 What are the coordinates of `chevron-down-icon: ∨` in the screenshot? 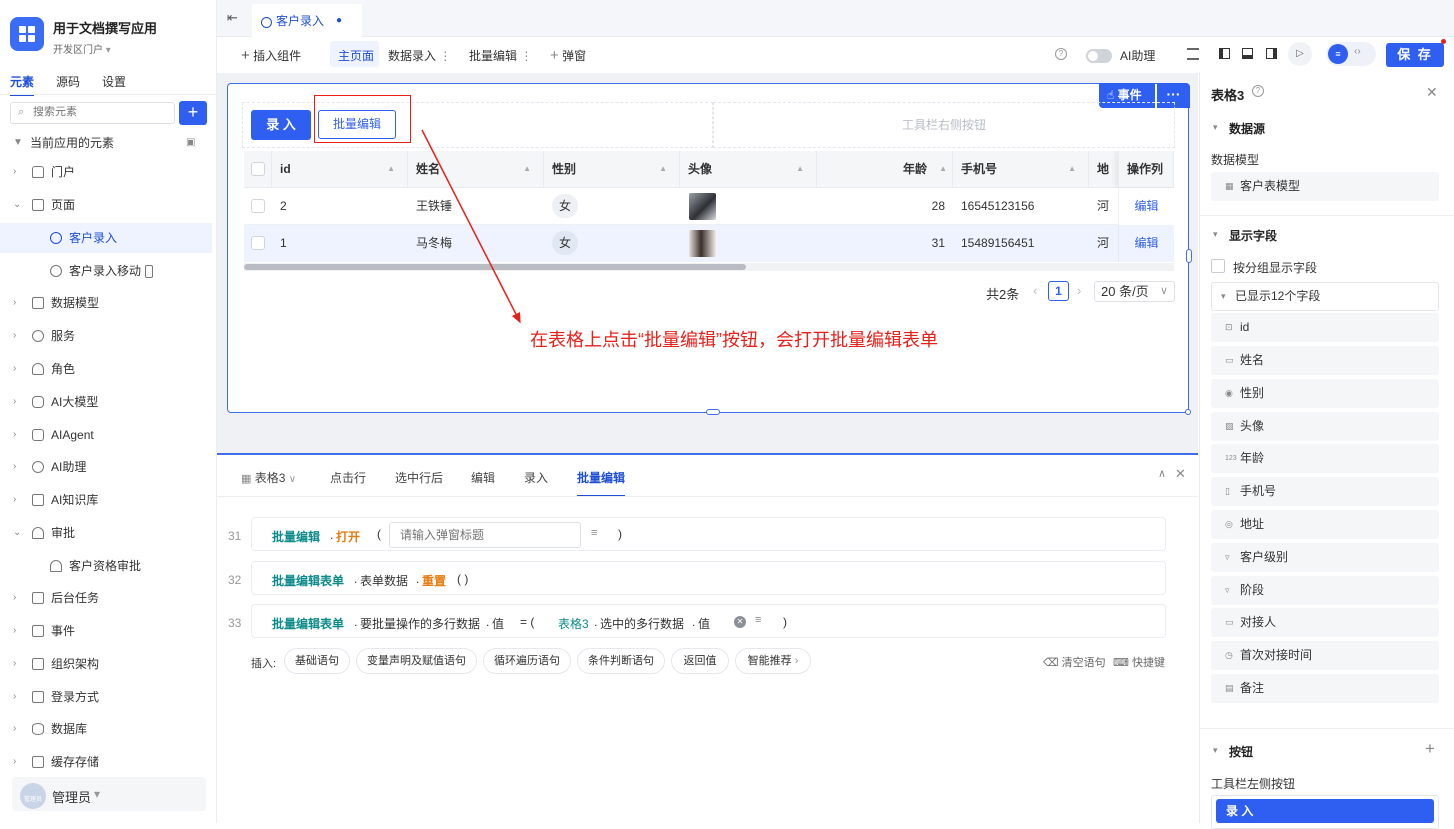 It's located at (292, 479).